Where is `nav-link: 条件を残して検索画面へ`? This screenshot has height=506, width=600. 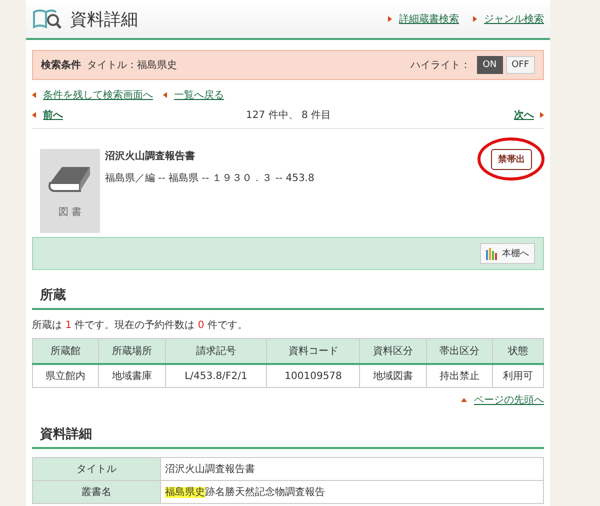
nav-link: 条件を残して検索画面へ is located at coordinates (92, 95).